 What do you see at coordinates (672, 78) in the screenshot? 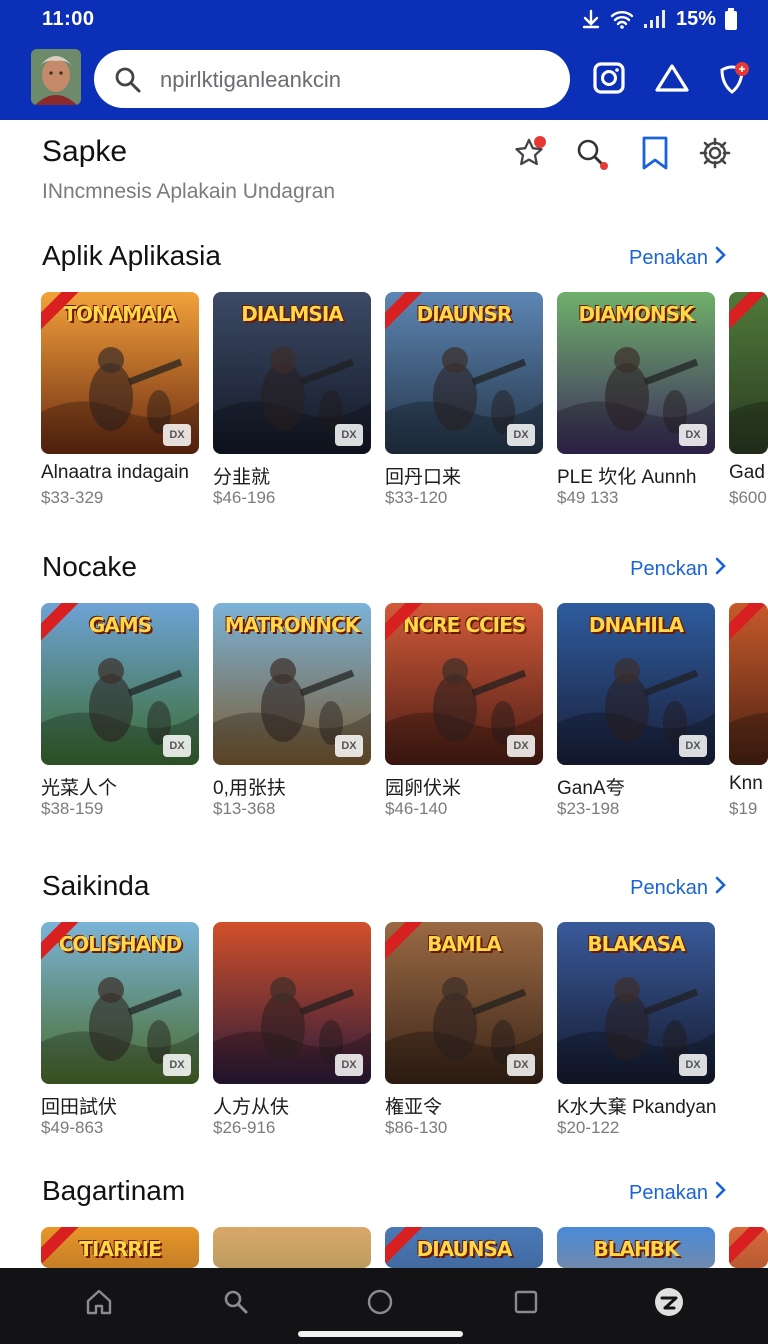
I see `triangle-icon` at bounding box center [672, 78].